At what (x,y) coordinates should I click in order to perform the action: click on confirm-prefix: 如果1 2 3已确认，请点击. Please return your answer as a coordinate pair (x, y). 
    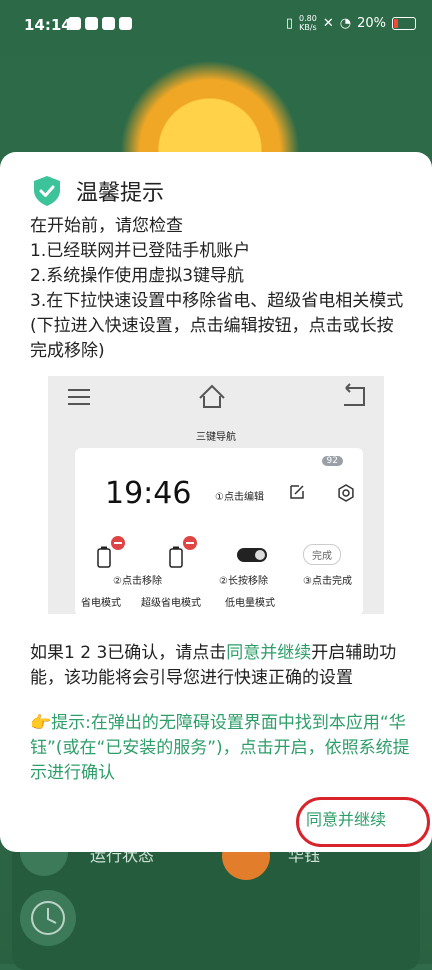
    Looking at the image, I should click on (128, 653).